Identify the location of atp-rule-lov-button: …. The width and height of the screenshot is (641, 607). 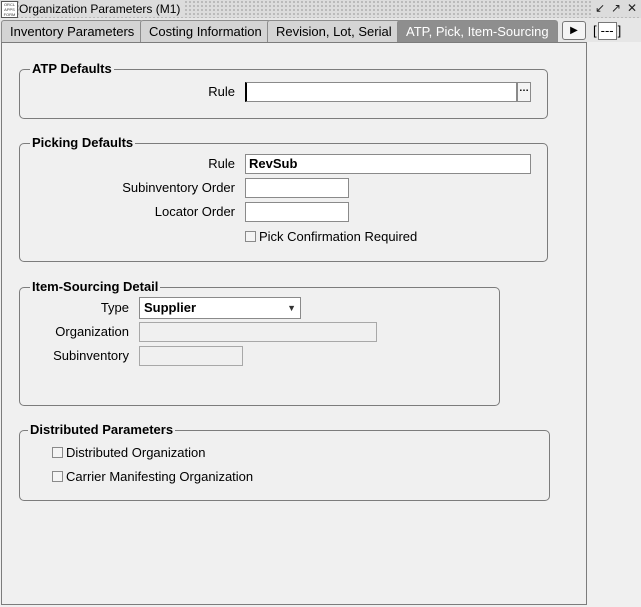
(524, 92).